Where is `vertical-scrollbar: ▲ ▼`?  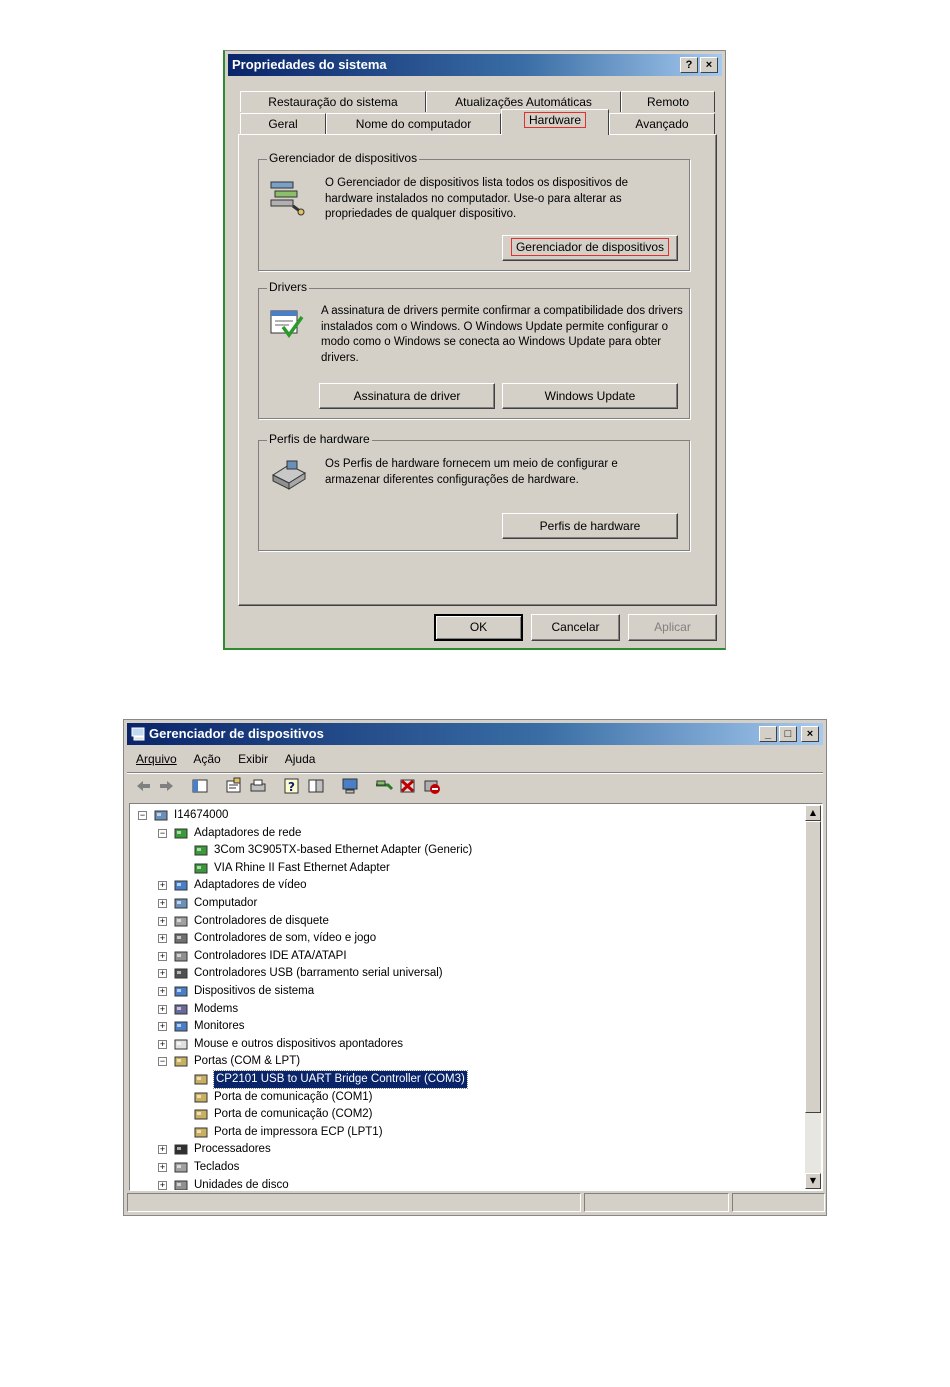
vertical-scrollbar: ▲ ▼ is located at coordinates (813, 997).